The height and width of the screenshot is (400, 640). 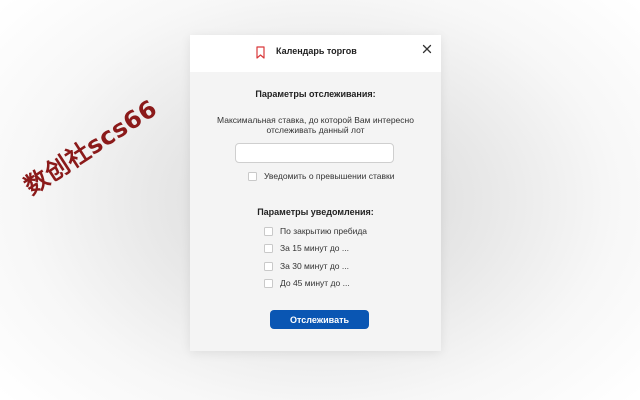 I want to click on notify-exceed-checkbox, so click(x=252, y=176).